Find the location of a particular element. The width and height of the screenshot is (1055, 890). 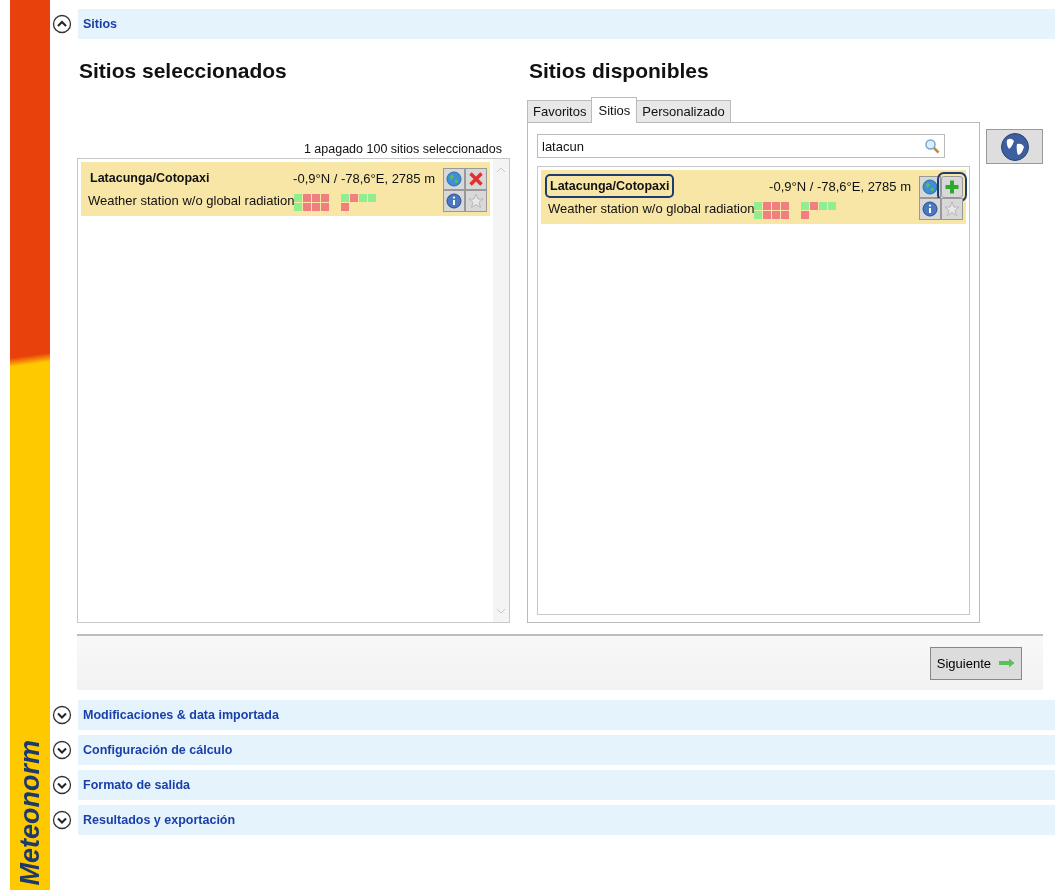

selection-count: 1 apagado 100 sitios seleccionados is located at coordinates (402, 150).